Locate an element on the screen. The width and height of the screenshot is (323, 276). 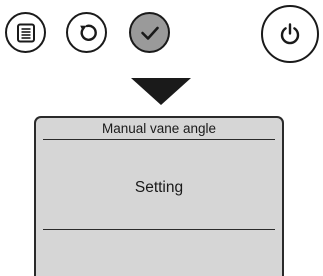
power-icon is located at coordinates (290, 34).